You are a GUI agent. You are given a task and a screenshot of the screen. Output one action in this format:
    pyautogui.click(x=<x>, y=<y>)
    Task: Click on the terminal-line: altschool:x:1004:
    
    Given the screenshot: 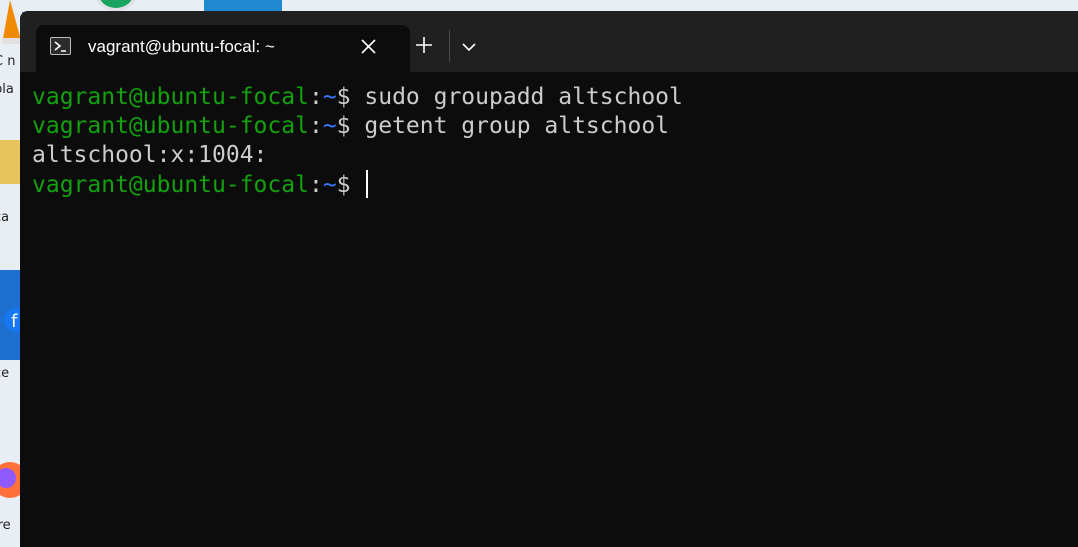 What is the action you would take?
    pyautogui.click(x=555, y=155)
    